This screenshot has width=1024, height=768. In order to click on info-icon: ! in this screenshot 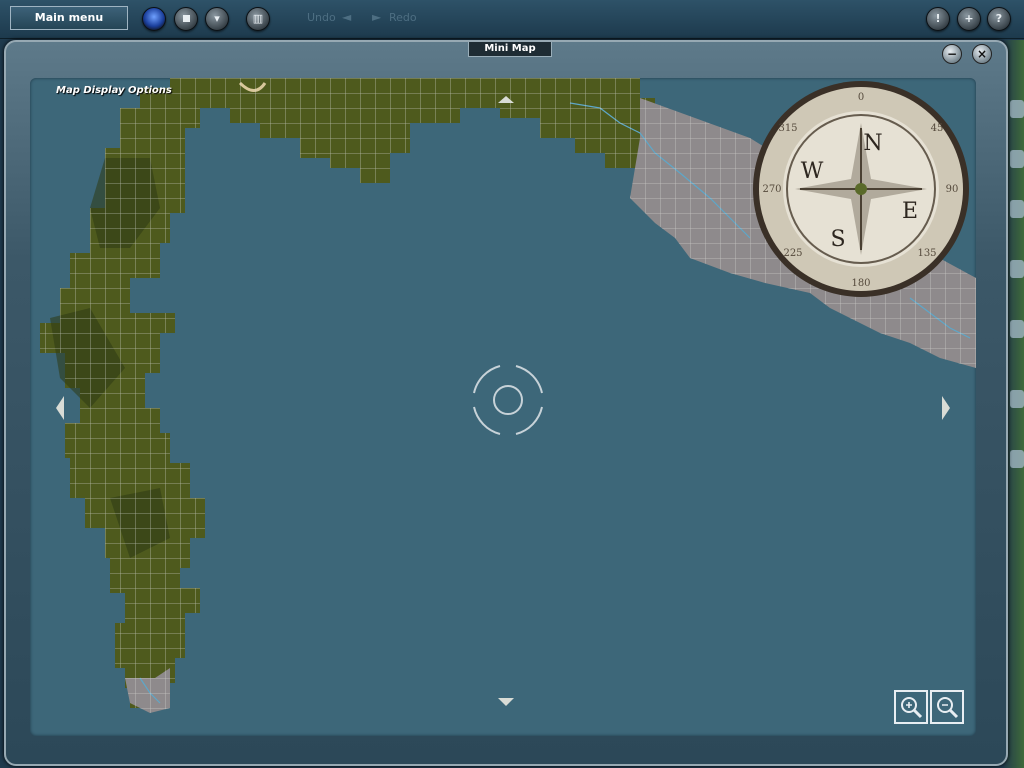, I will do `click(938, 19)`.